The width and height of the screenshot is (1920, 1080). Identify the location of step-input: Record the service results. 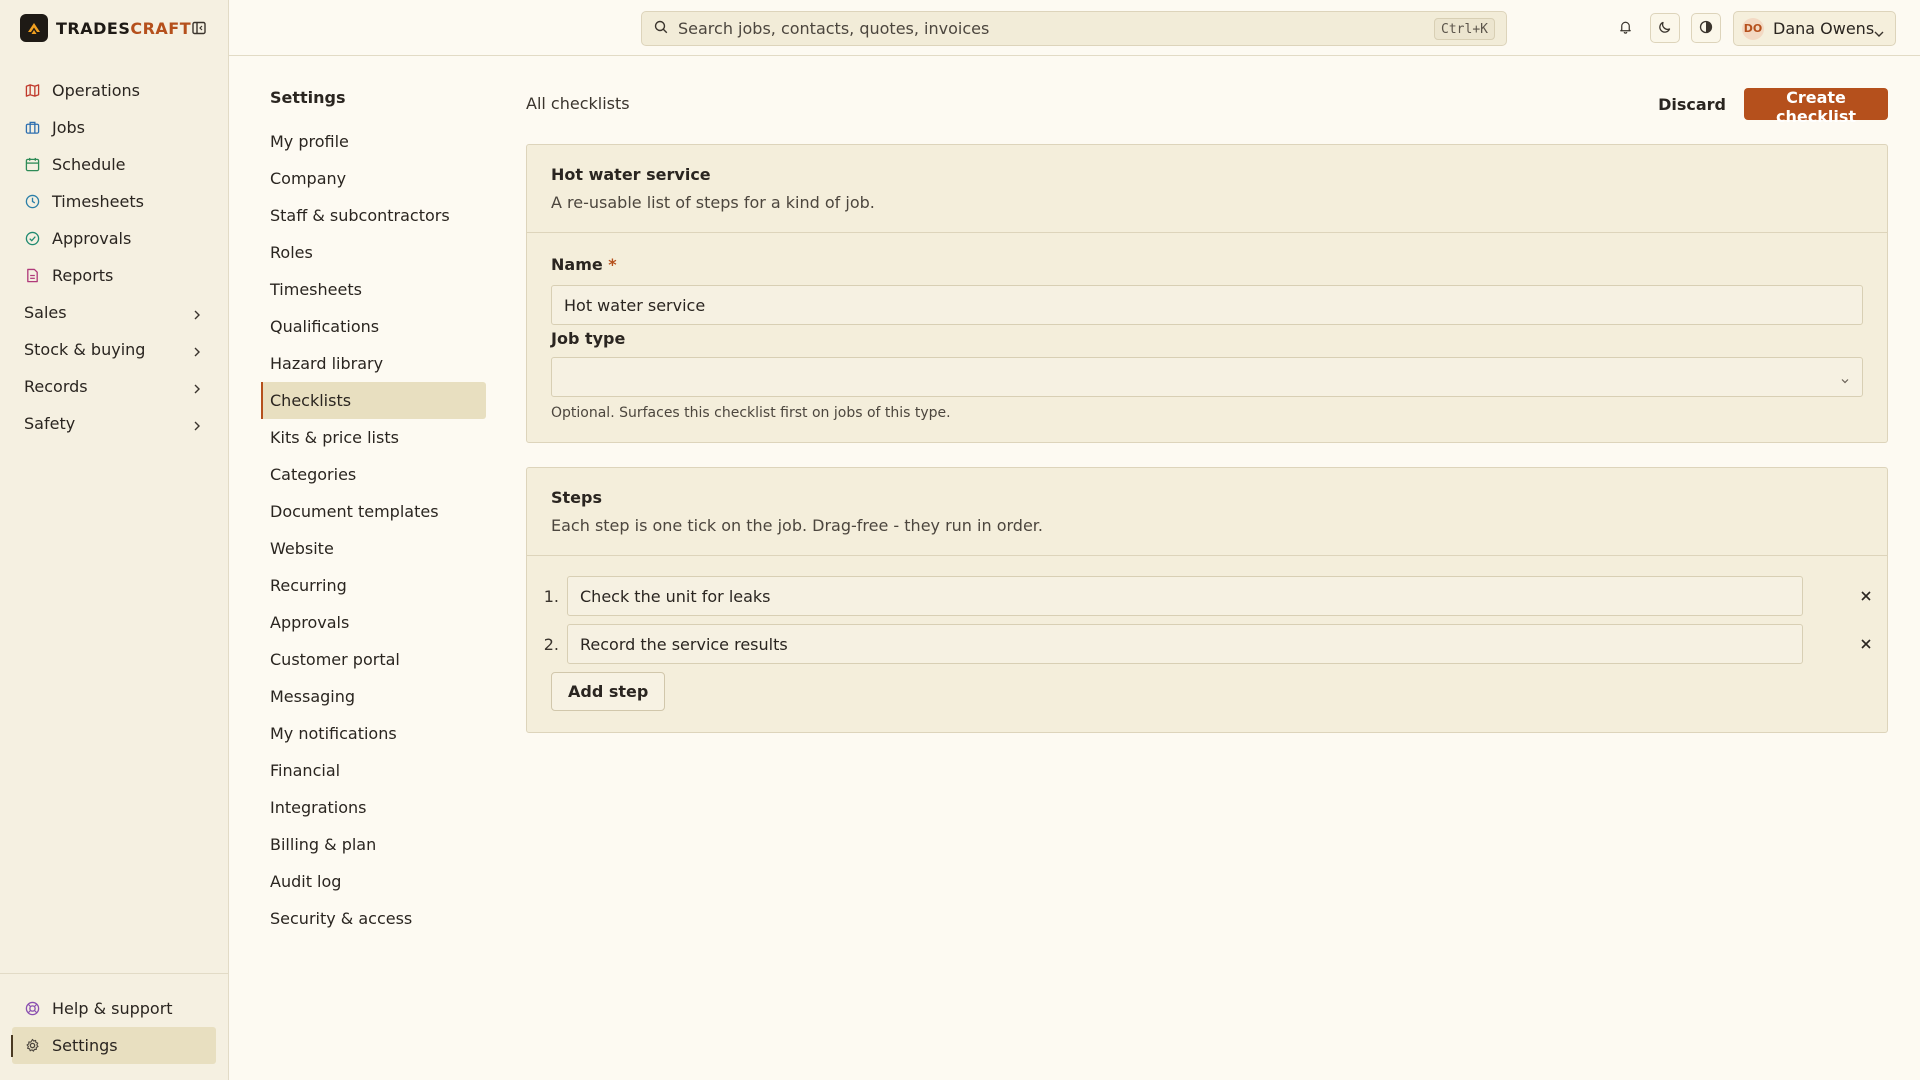
(1185, 644).